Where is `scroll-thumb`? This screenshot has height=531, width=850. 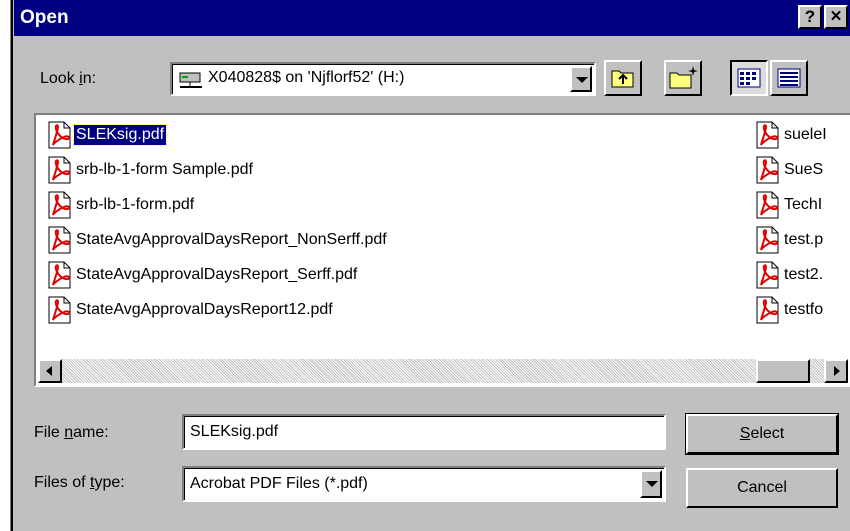
scroll-thumb is located at coordinates (783, 371).